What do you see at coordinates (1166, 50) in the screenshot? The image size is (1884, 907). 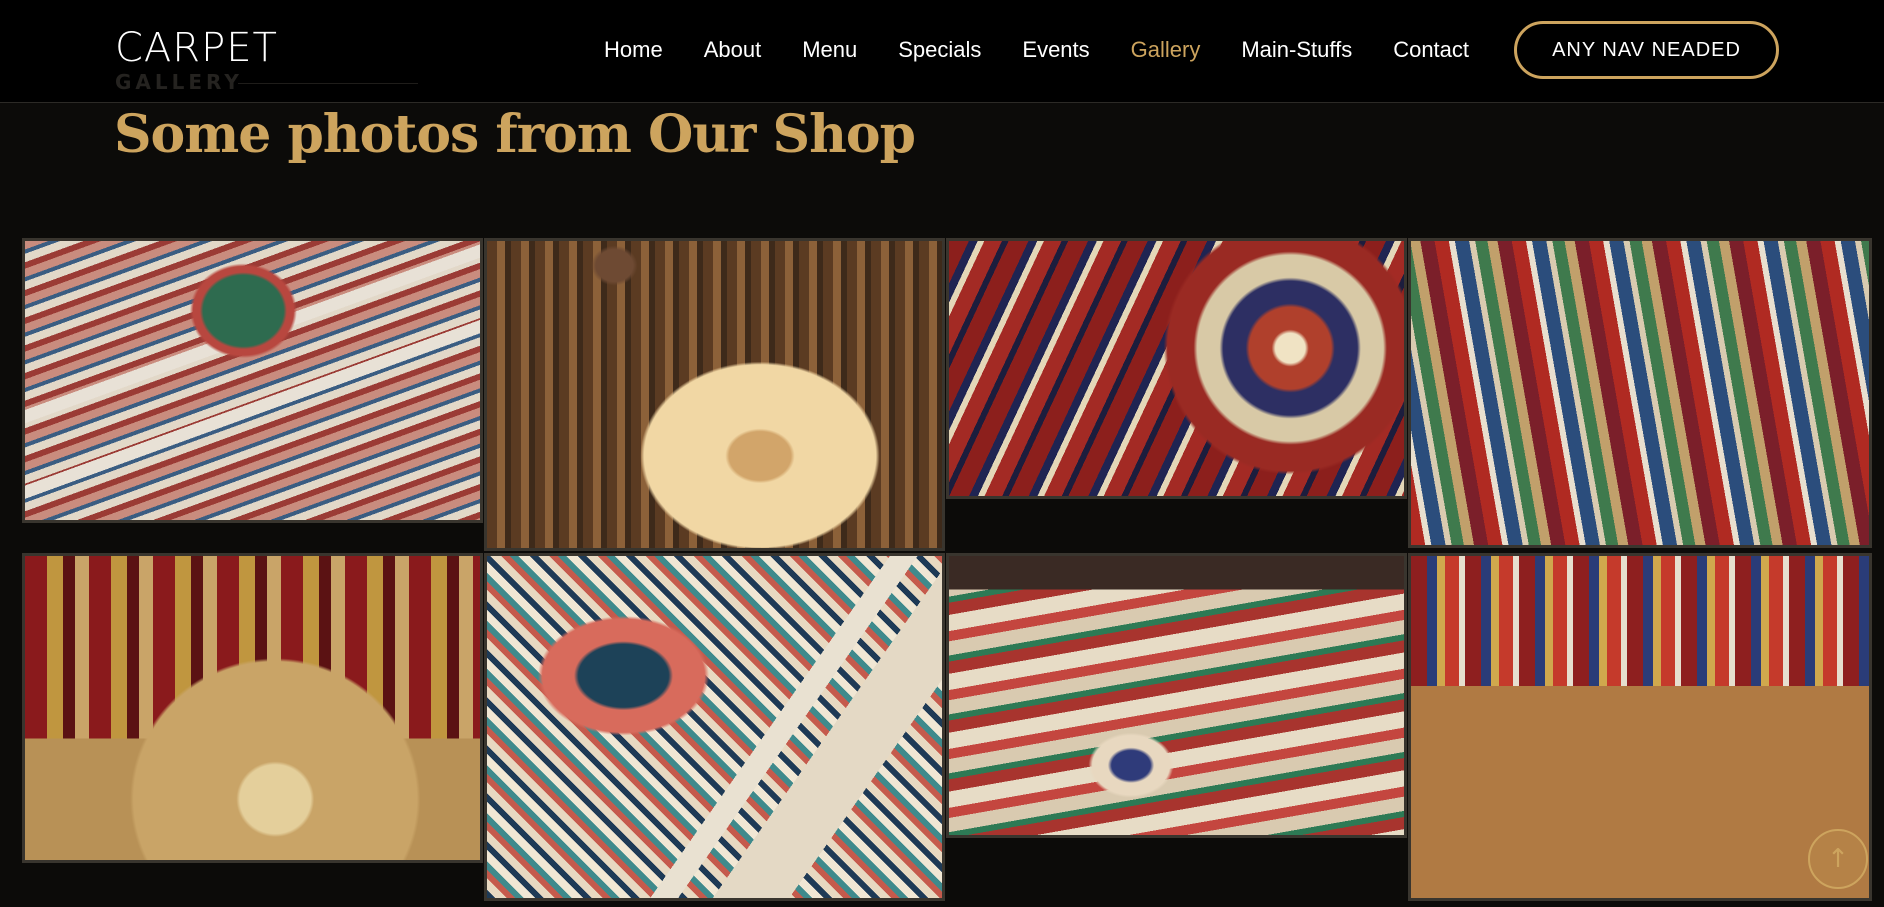 I see `nav-item-gallery: Gallery` at bounding box center [1166, 50].